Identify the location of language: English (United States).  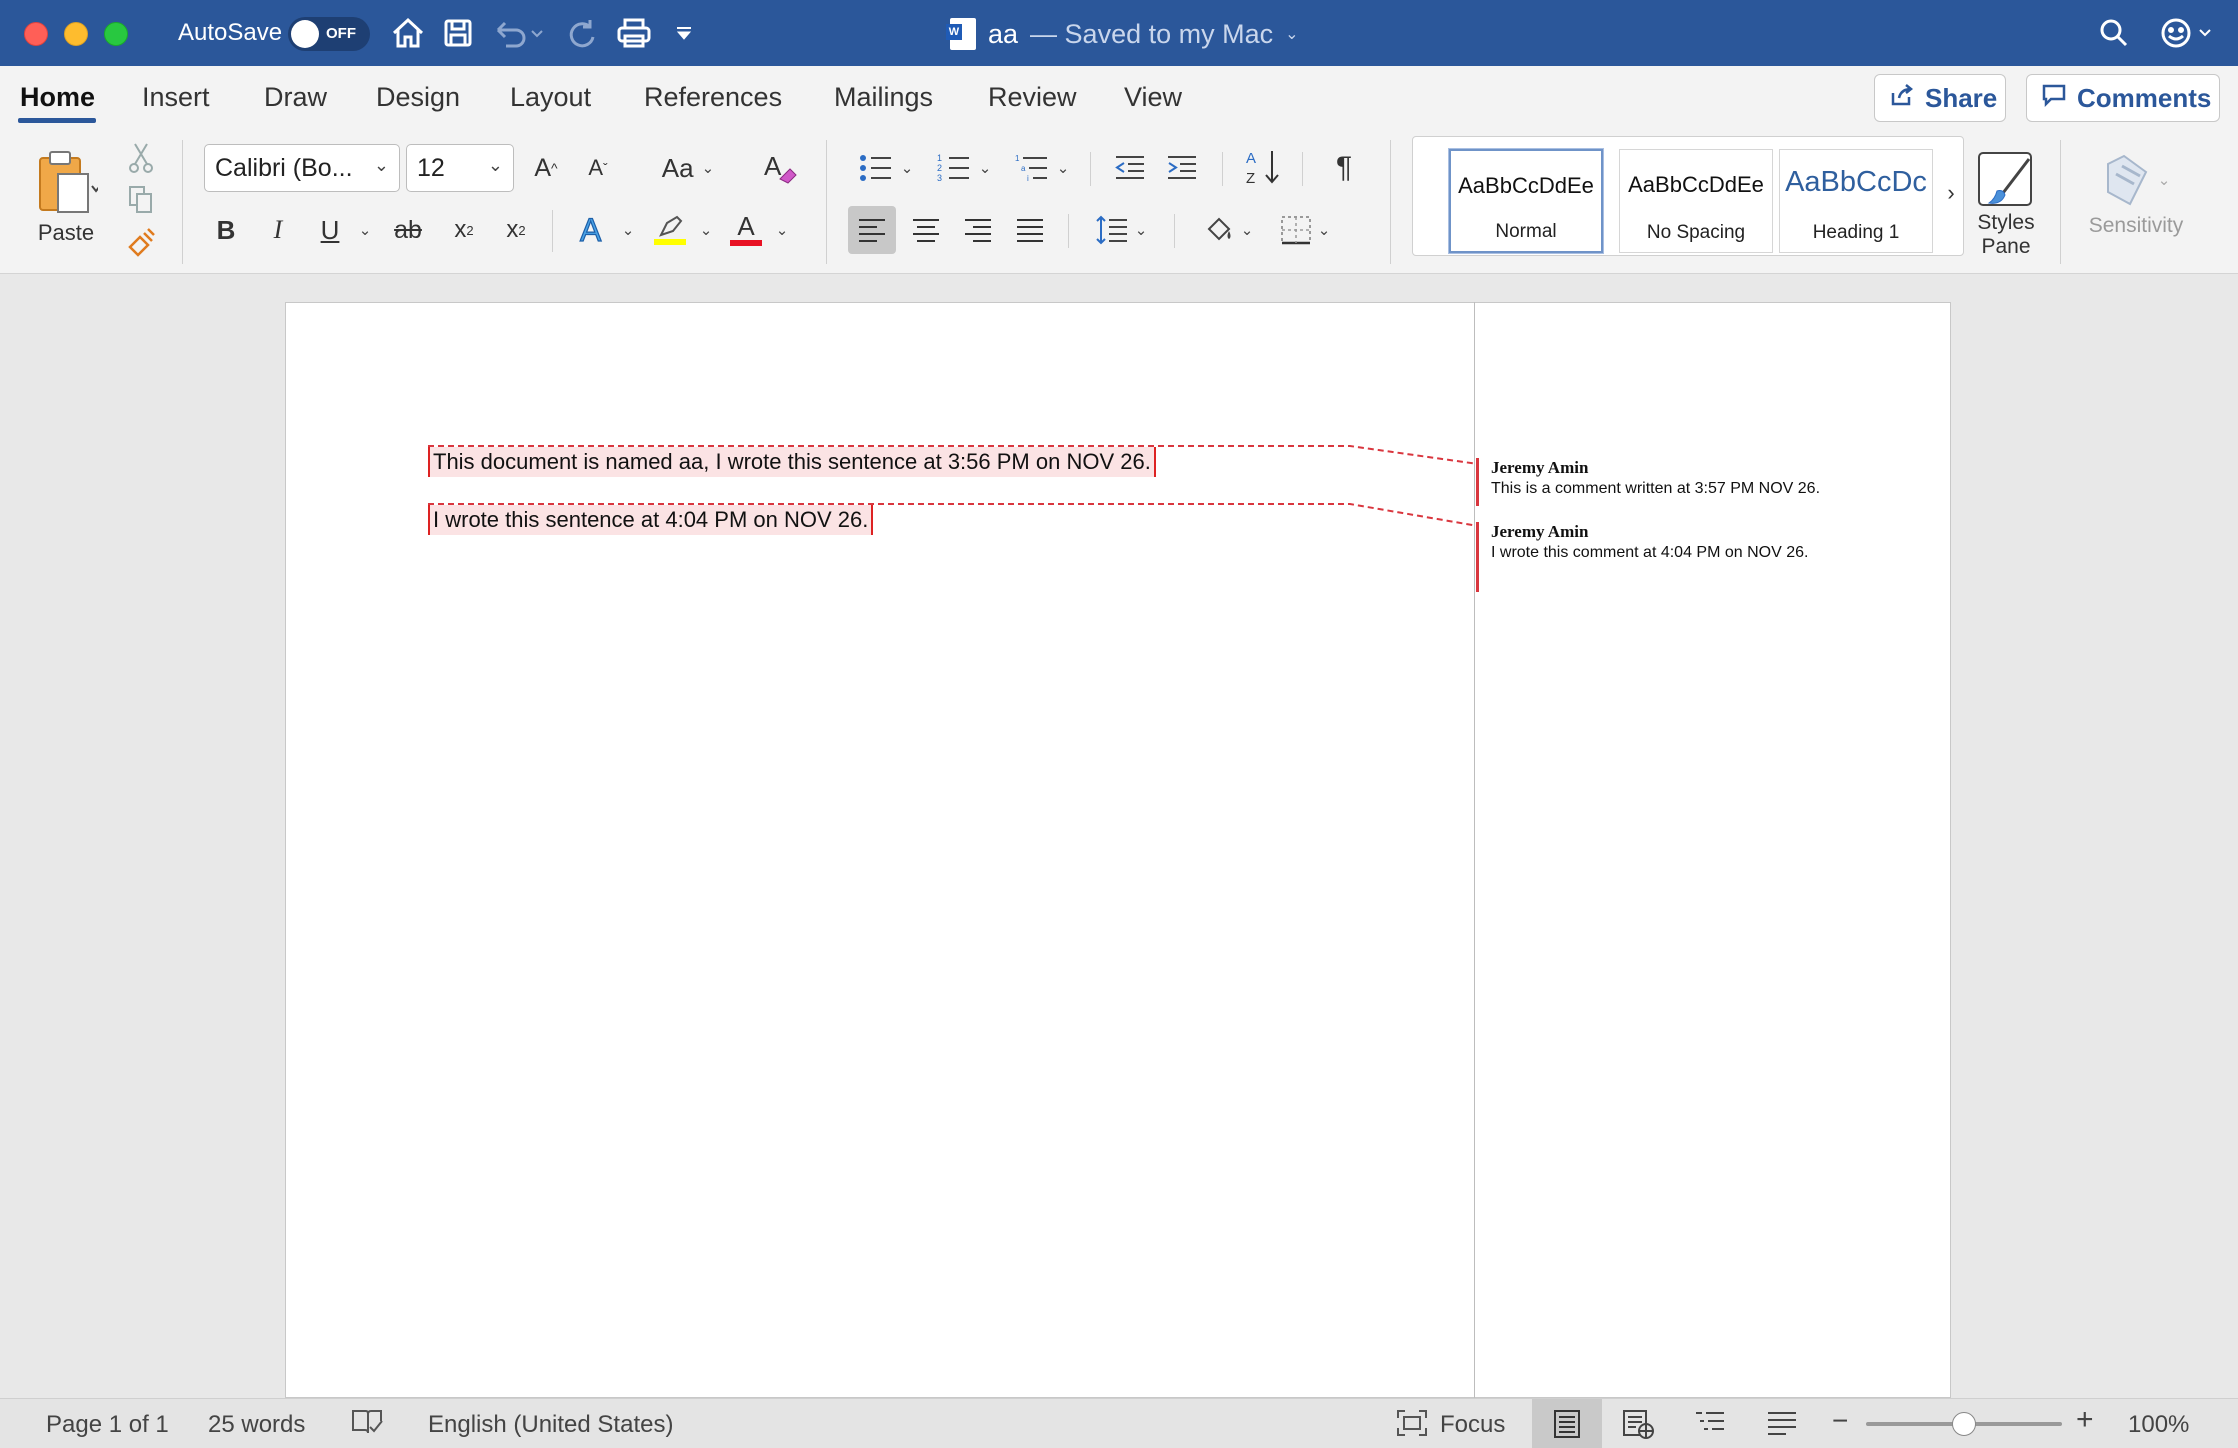
(550, 1425).